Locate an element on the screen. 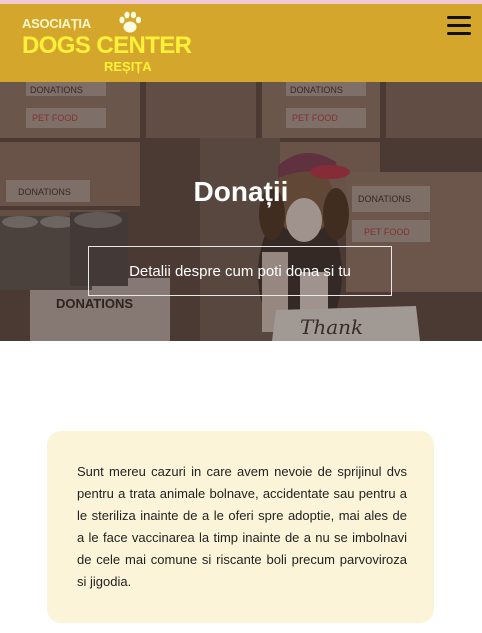  logo-line-3: REȘIȚA is located at coordinates (128, 66).